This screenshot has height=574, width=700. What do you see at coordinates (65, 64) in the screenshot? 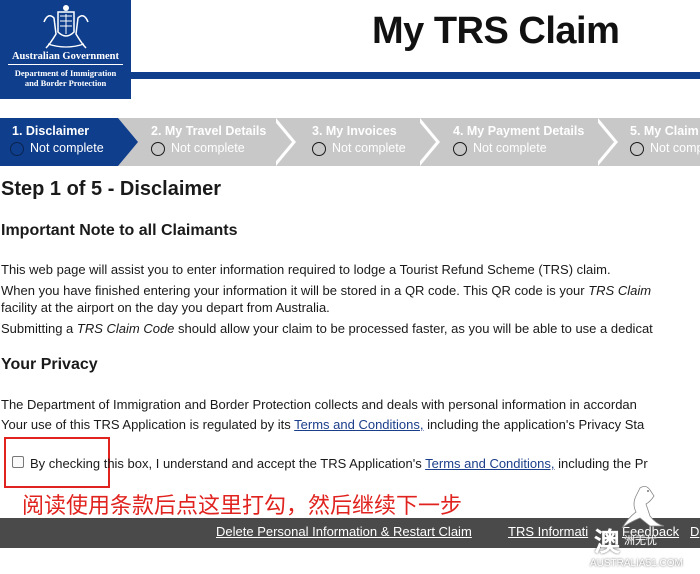
I see `logo-divider` at bounding box center [65, 64].